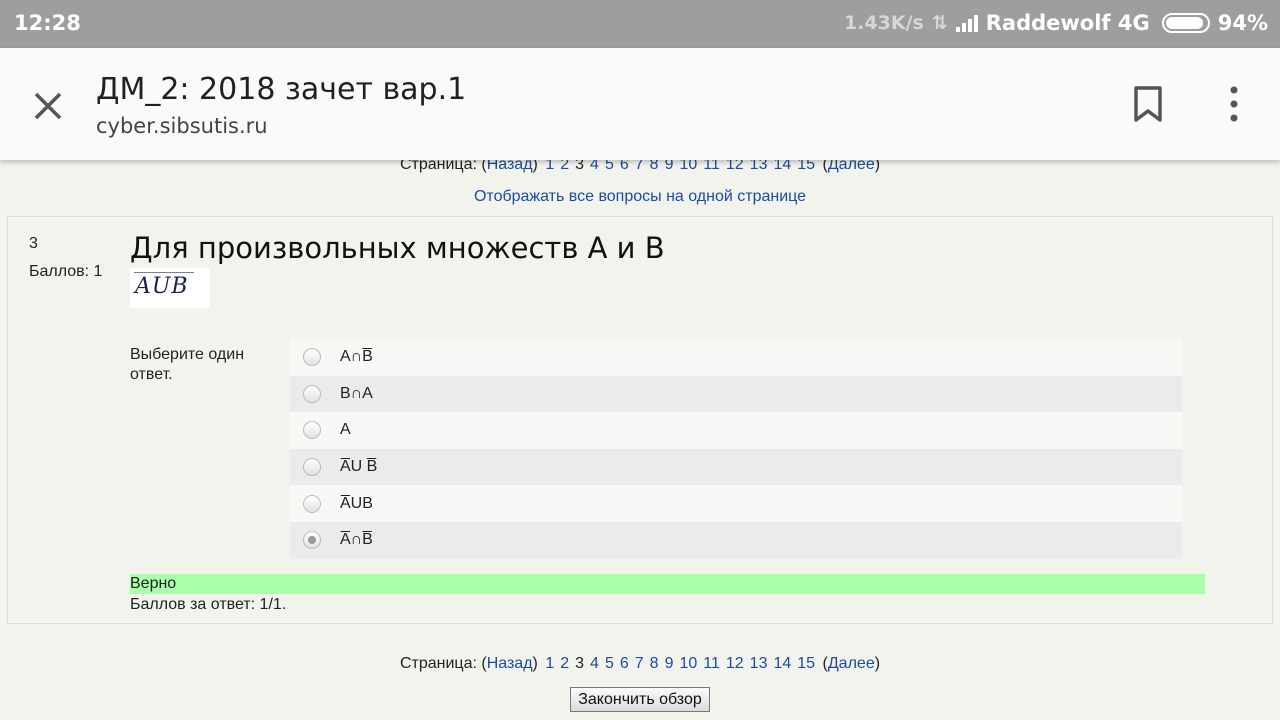  Describe the element at coordinates (883, 23) in the screenshot. I see `network-speed: 1.43K/s` at that location.